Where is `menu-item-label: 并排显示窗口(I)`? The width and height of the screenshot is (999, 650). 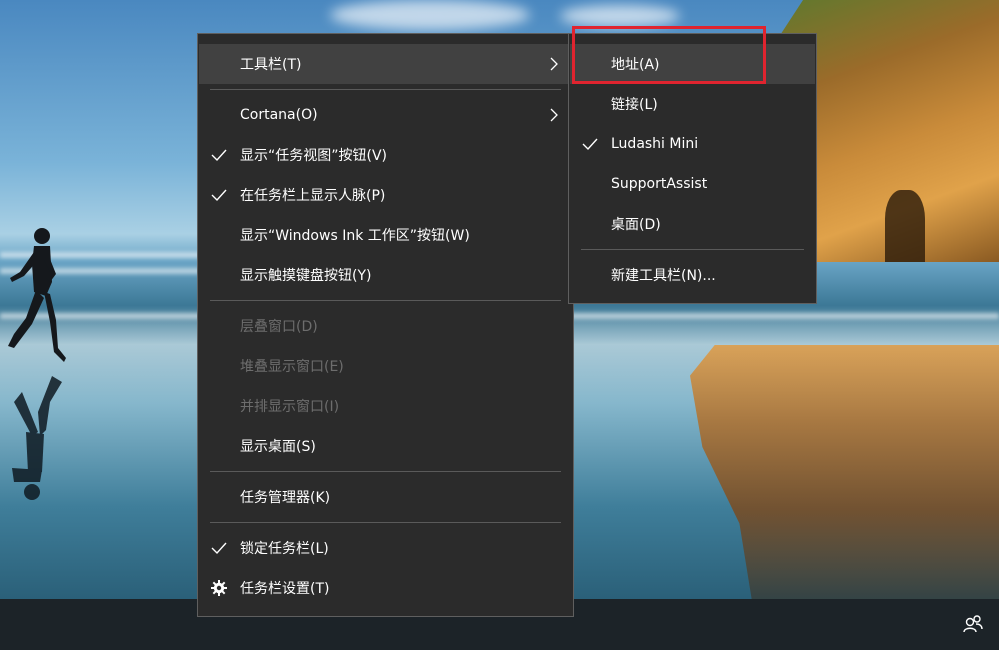 menu-item-label: 并排显示窗口(I) is located at coordinates (290, 407).